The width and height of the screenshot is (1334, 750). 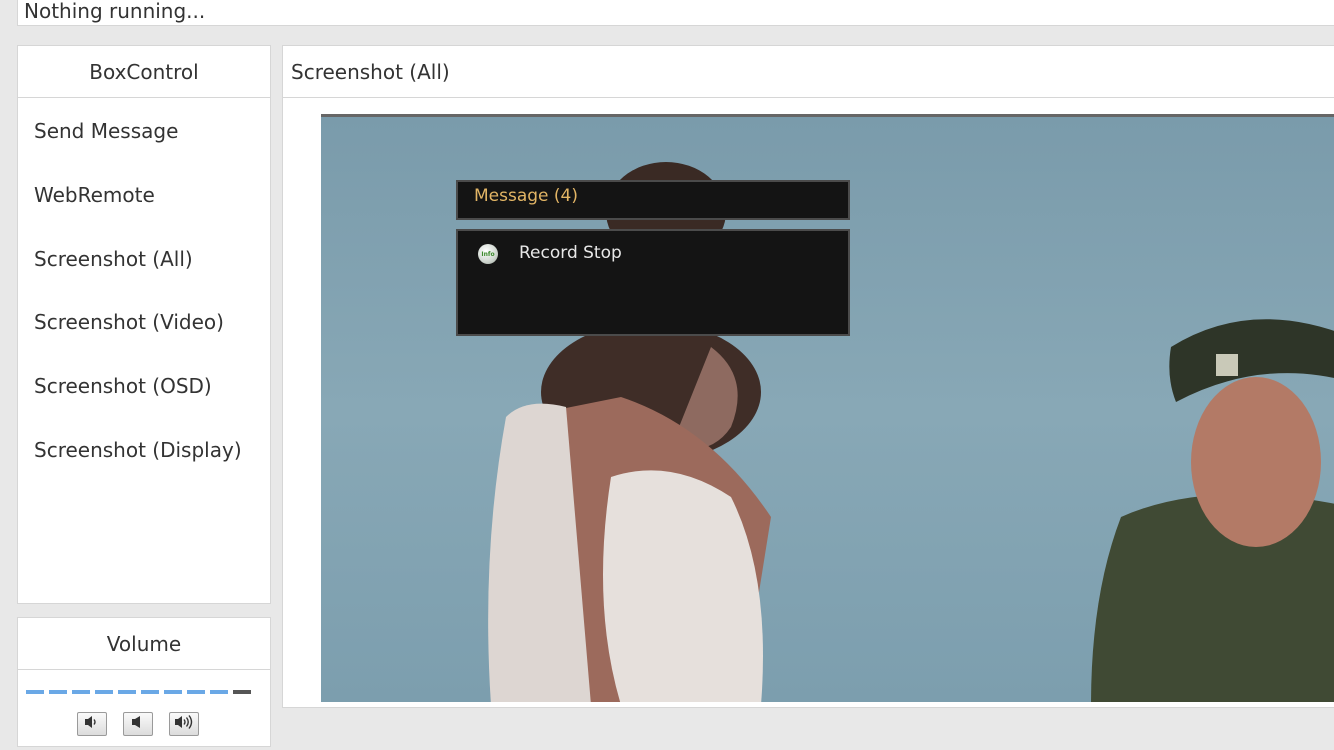 What do you see at coordinates (144, 196) in the screenshot?
I see `menu-item-webremote: WebRemote` at bounding box center [144, 196].